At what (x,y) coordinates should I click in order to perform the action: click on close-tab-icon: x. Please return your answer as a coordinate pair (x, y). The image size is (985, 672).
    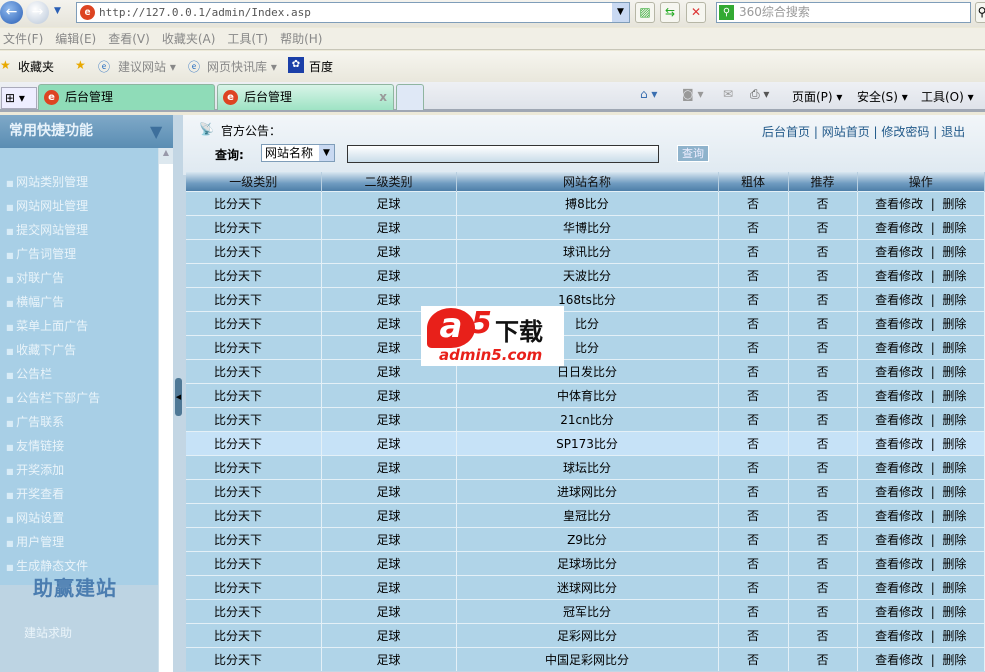
    Looking at the image, I should click on (383, 97).